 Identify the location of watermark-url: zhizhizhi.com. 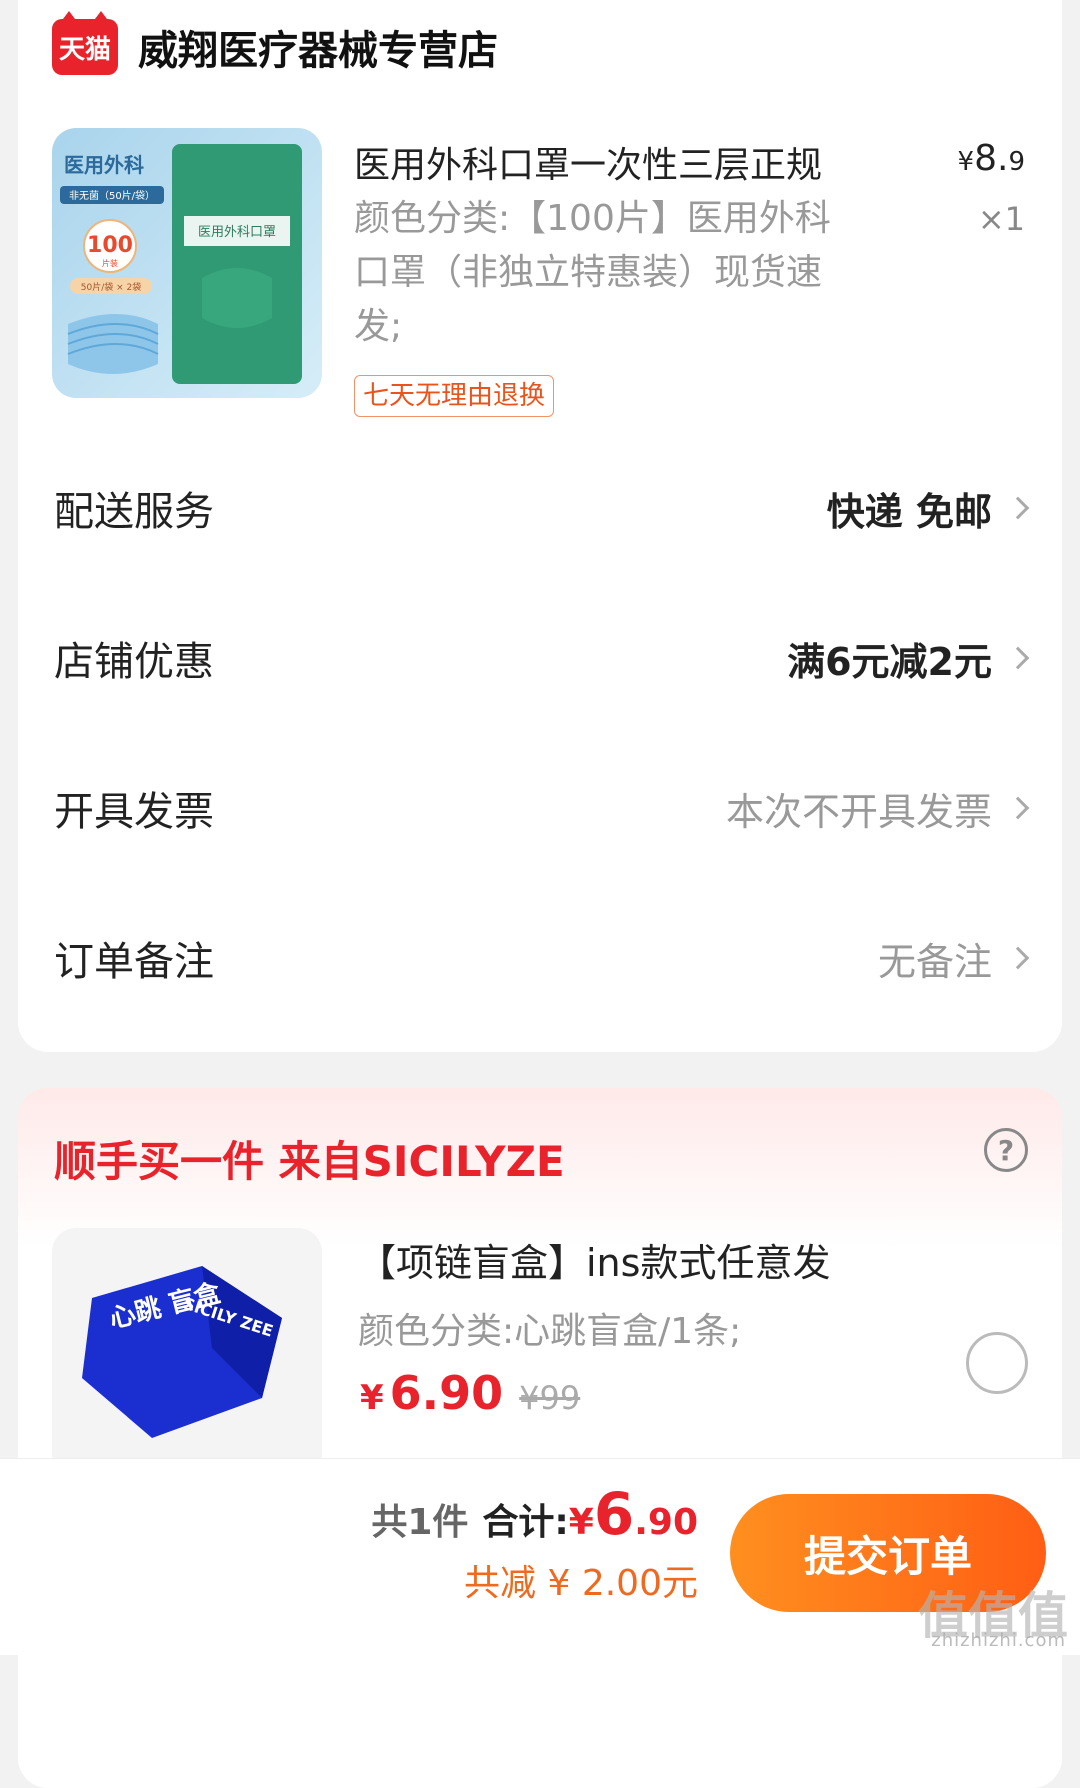
(998, 1640).